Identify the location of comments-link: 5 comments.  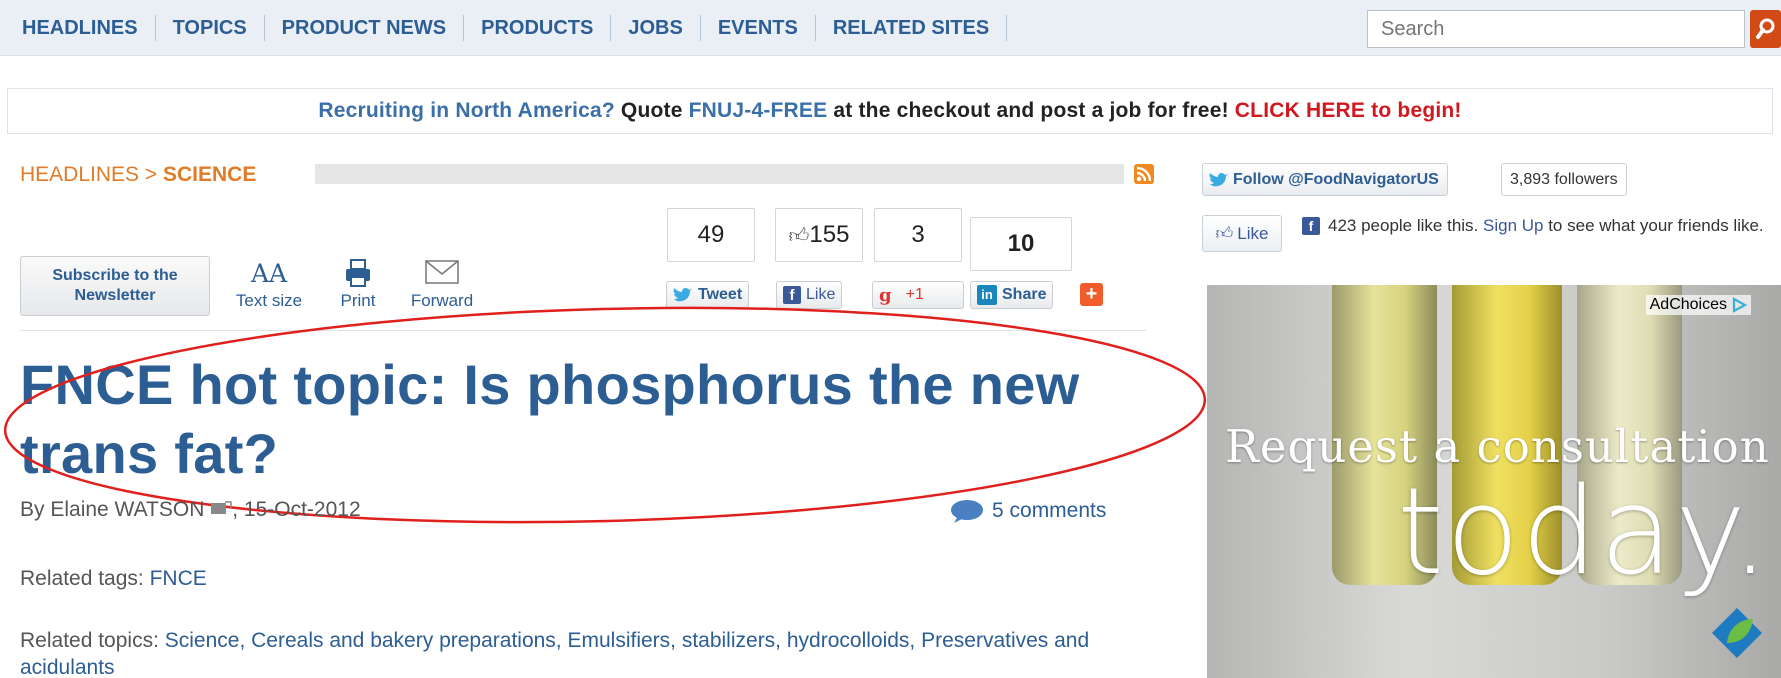
(1028, 511).